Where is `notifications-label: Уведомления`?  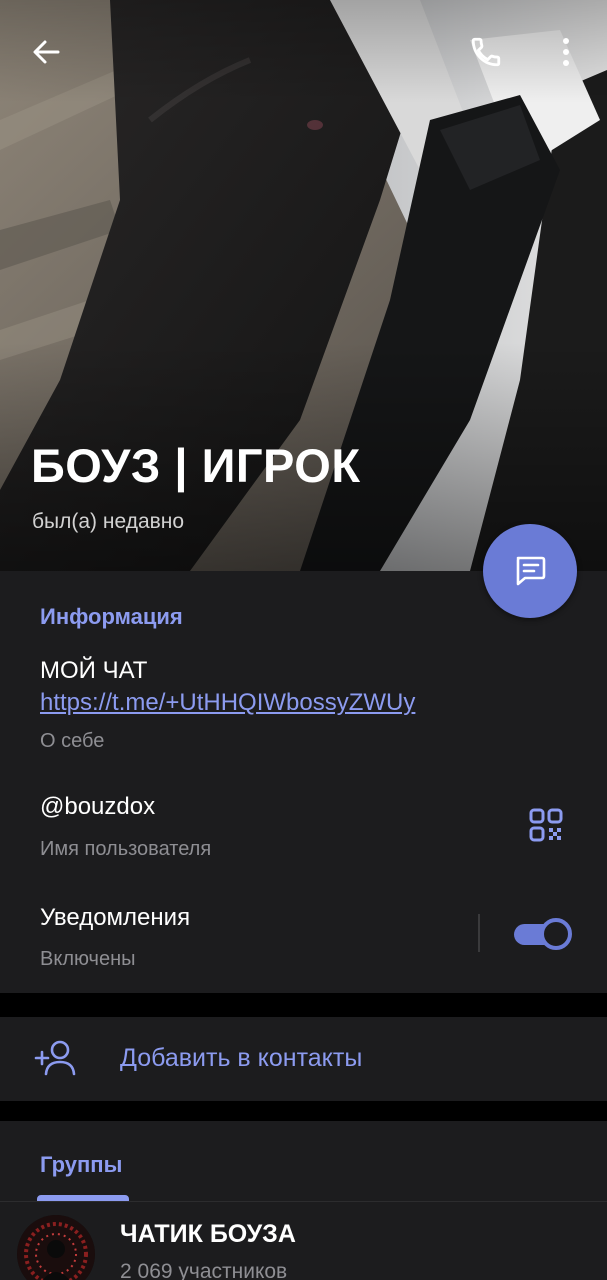 notifications-label: Уведомления is located at coordinates (115, 917).